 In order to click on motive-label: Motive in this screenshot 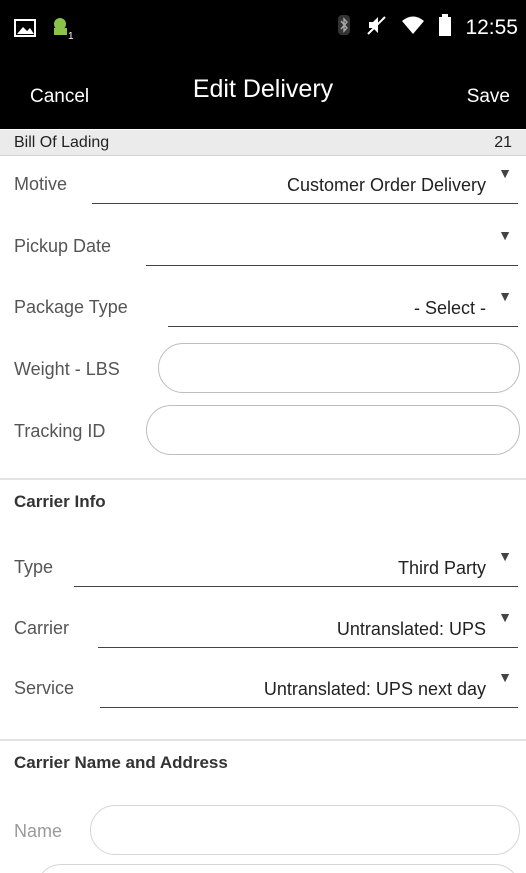, I will do `click(41, 184)`.